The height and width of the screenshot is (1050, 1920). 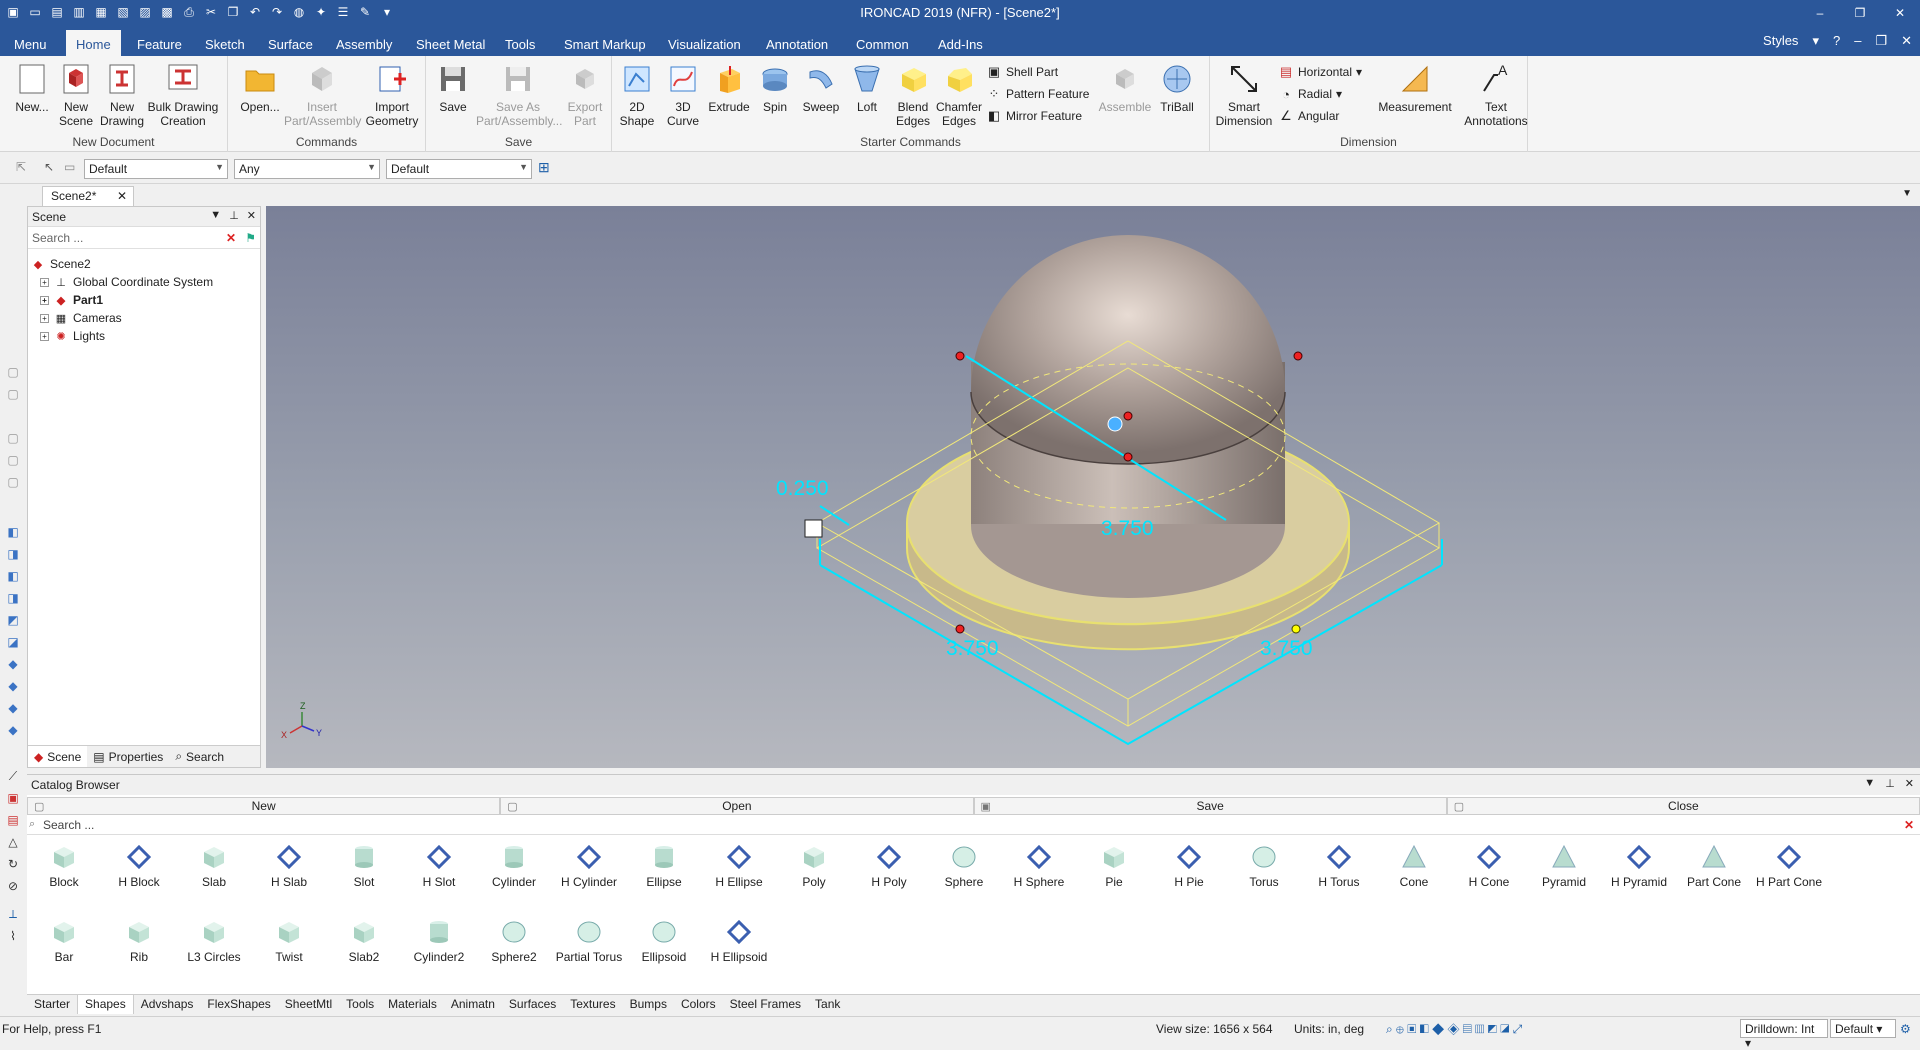 What do you see at coordinates (322, 95) in the screenshot?
I see `insert-part-assembly-button: Insert Part/Assembly` at bounding box center [322, 95].